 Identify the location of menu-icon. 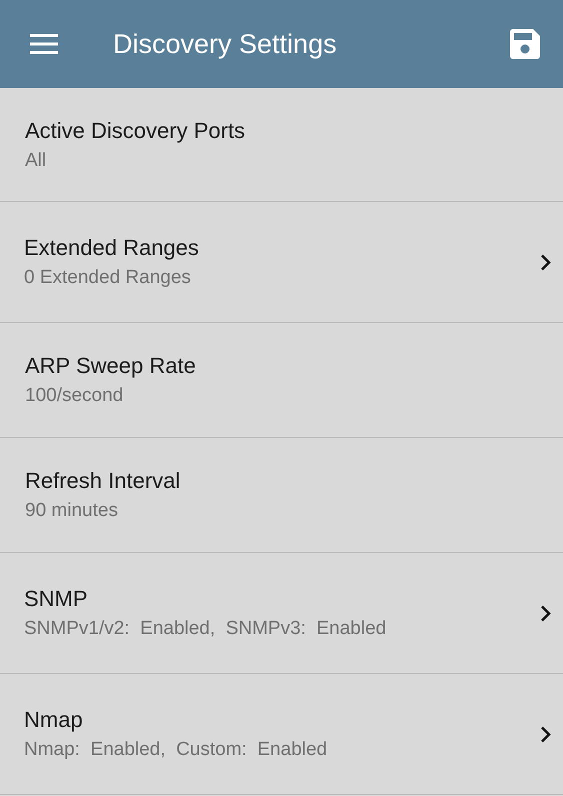
(44, 44).